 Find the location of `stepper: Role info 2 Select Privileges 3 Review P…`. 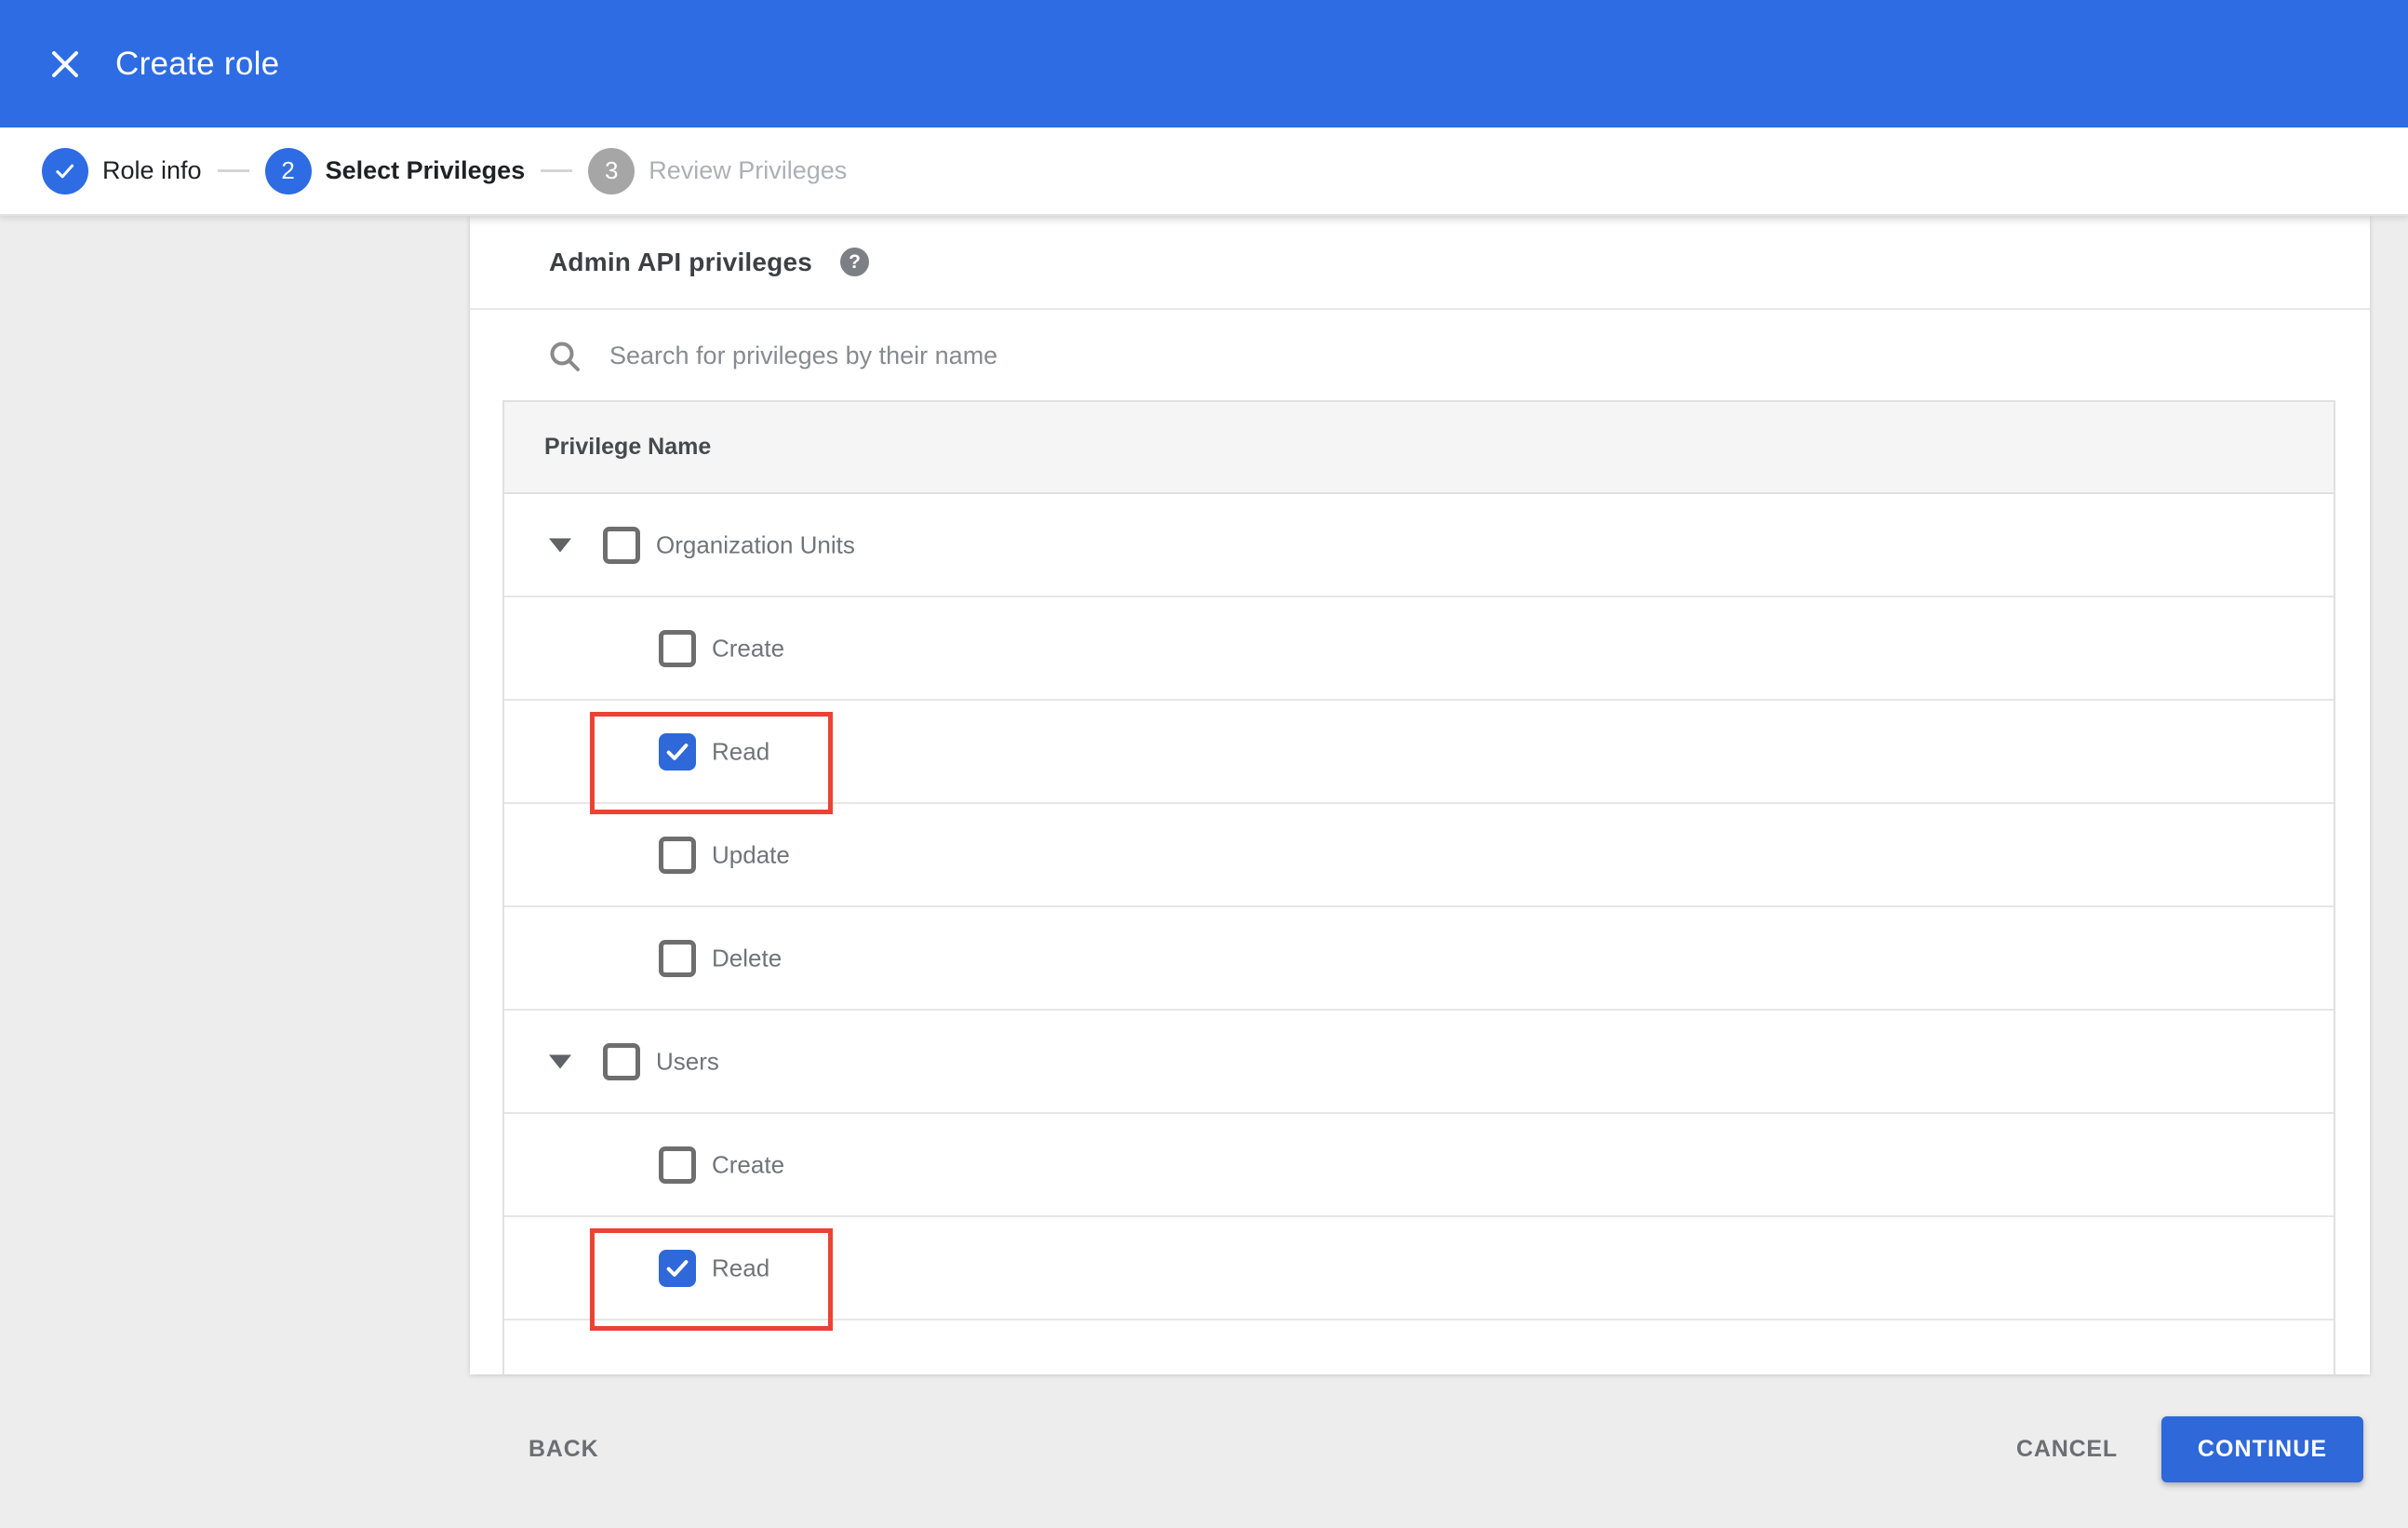

stepper: Role info 2 Select Privileges 3 Review P… is located at coordinates (1204, 171).